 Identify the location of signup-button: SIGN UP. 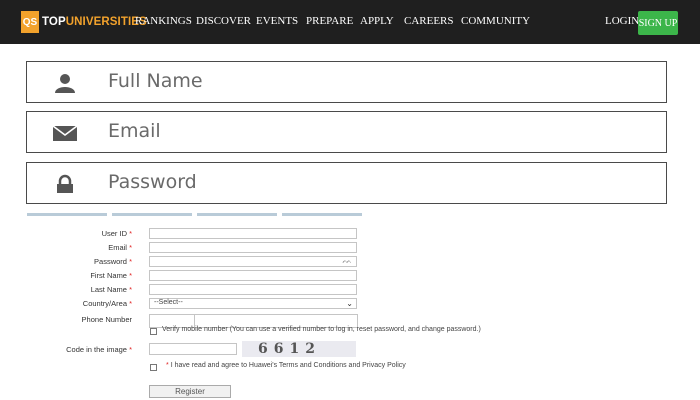
(658, 23).